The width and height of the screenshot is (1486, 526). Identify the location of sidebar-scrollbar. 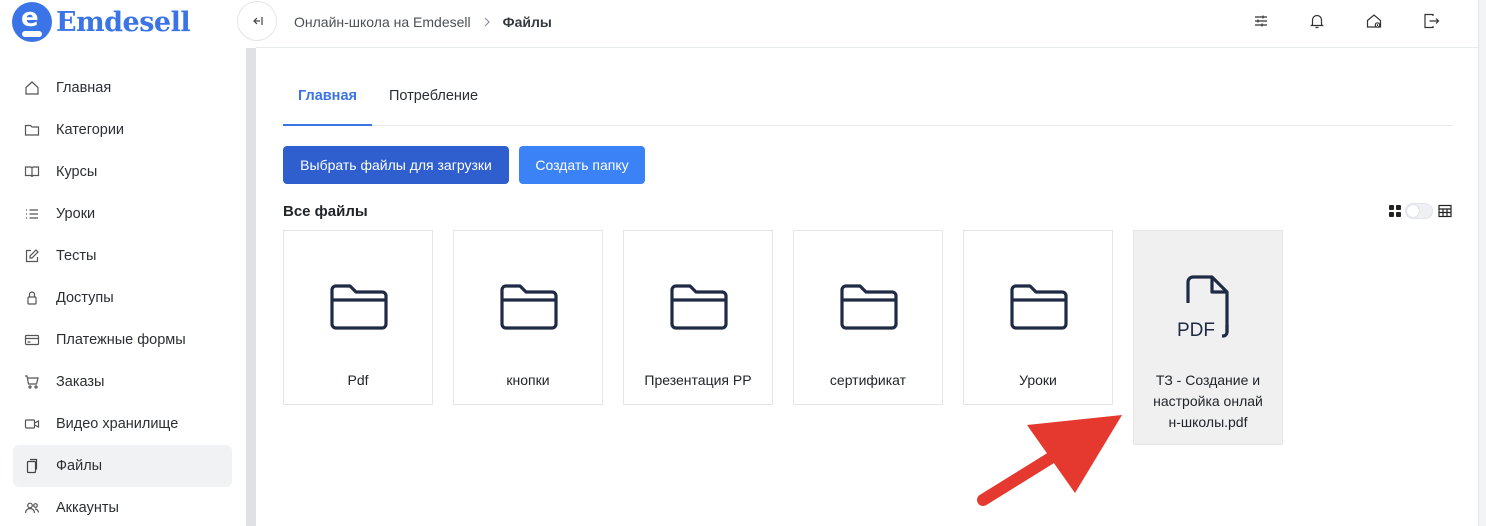
(251, 287).